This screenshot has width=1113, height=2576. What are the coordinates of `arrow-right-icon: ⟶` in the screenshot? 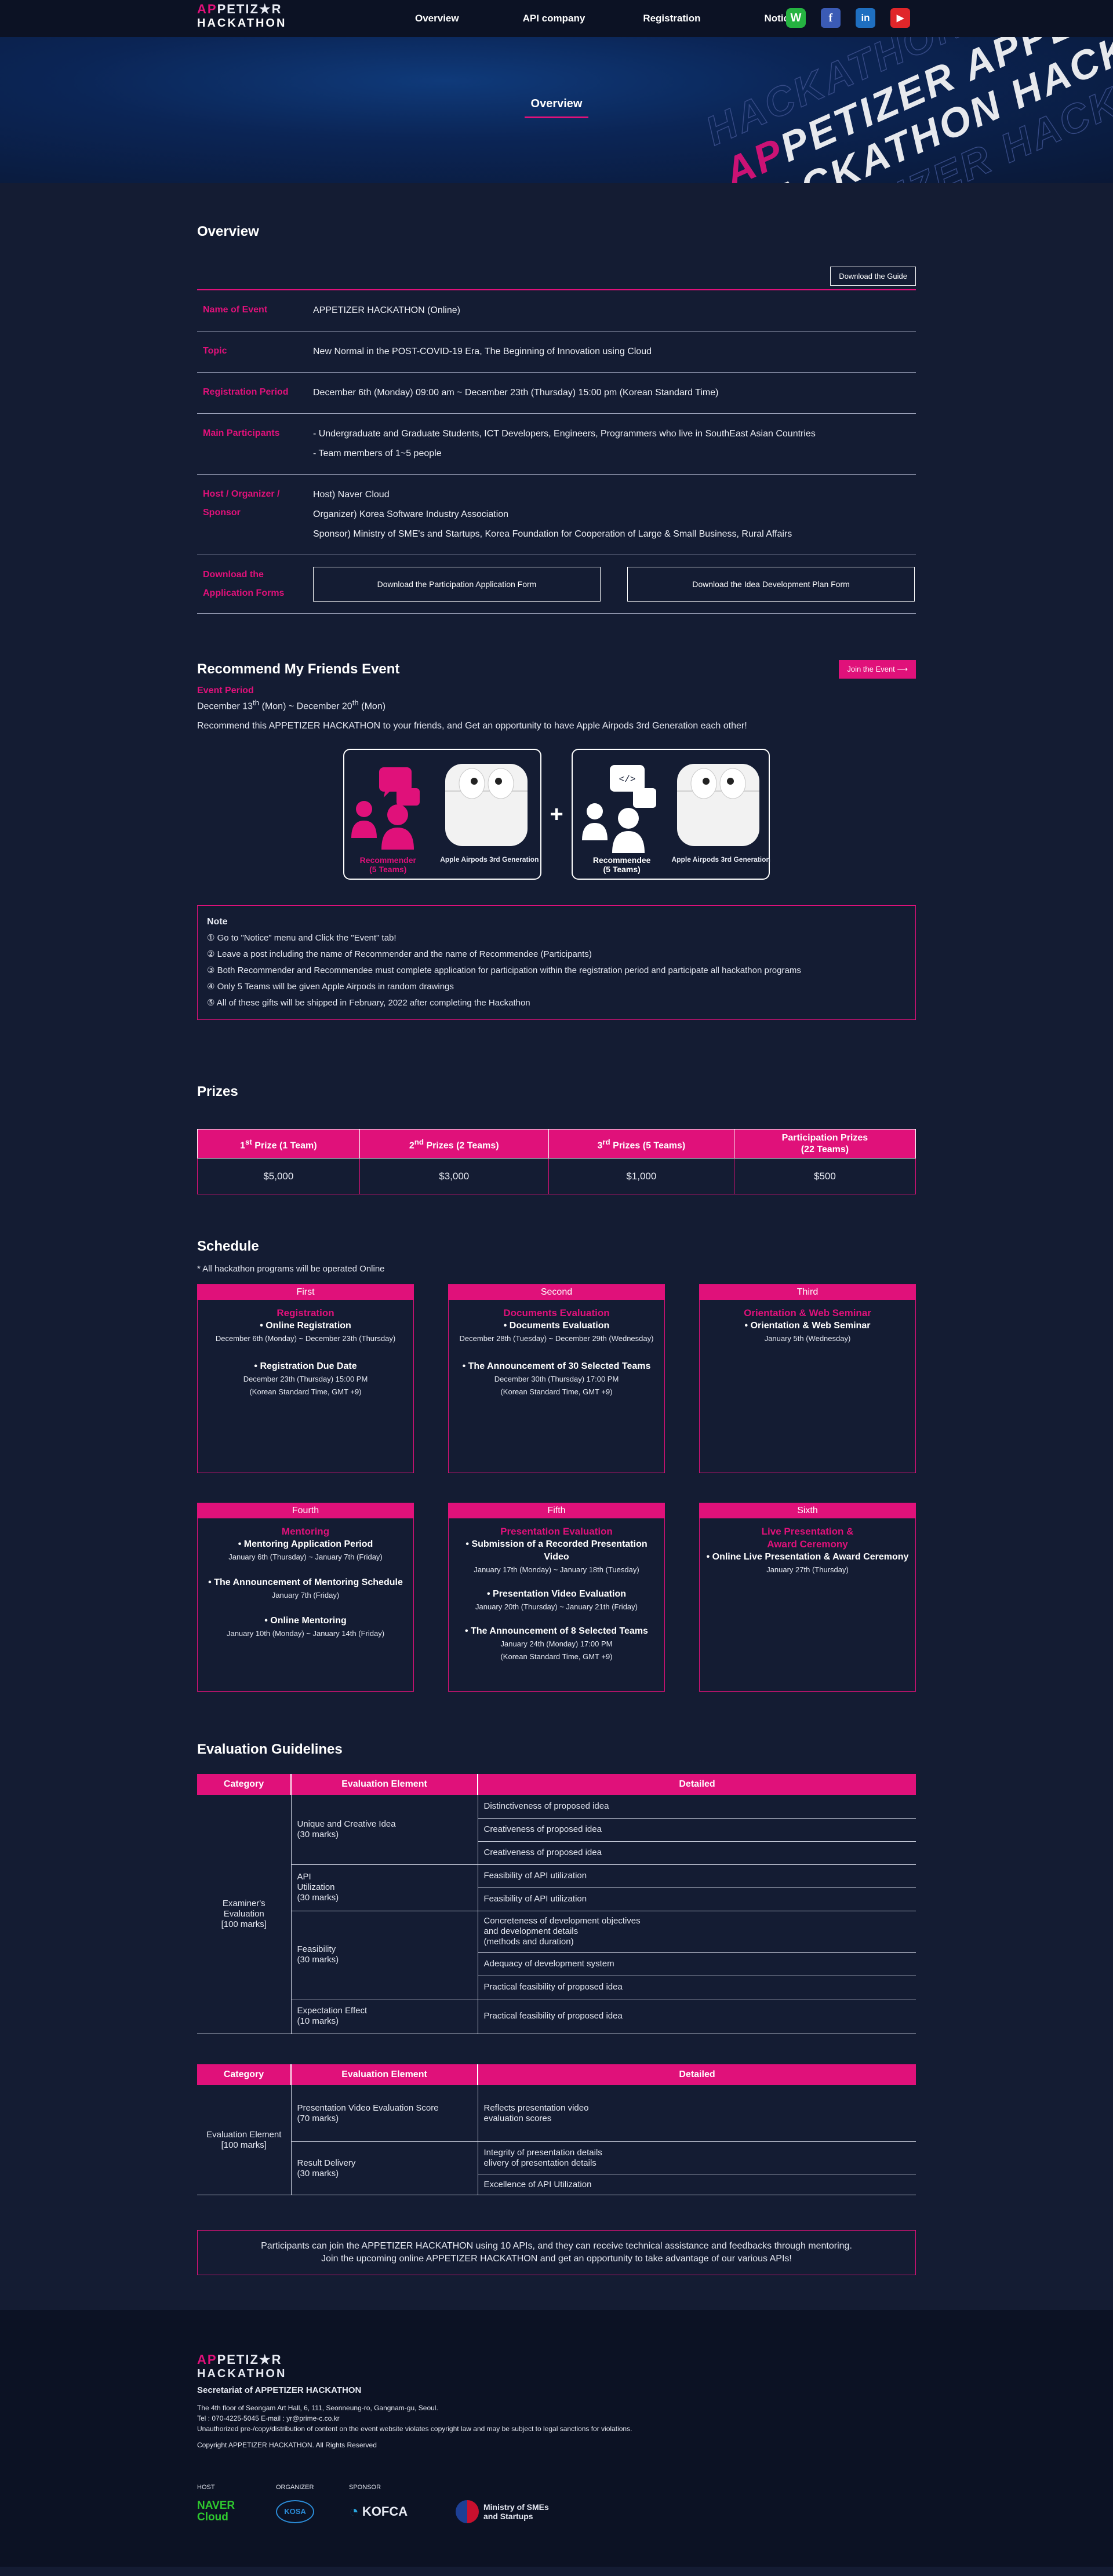 It's located at (902, 669).